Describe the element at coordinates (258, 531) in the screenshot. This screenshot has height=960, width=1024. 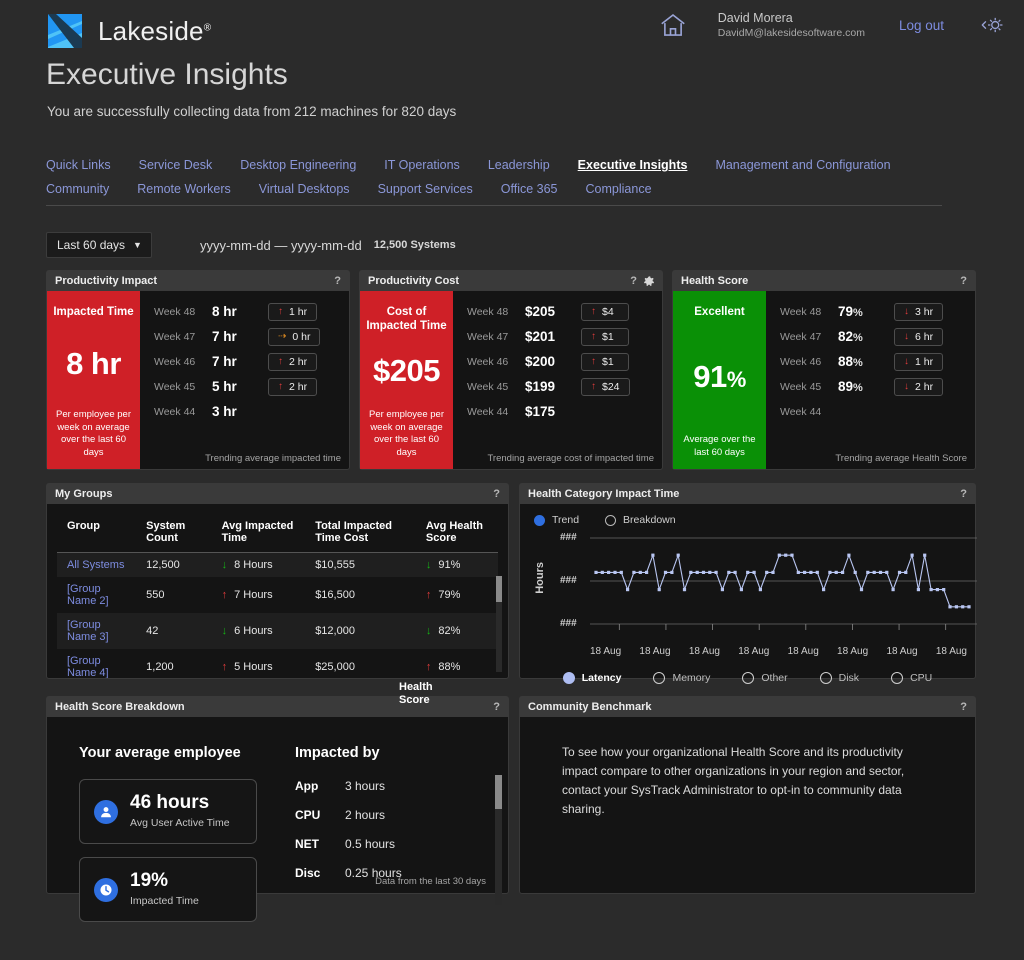
I see `table-column-header: Avg Impacted Time` at that location.